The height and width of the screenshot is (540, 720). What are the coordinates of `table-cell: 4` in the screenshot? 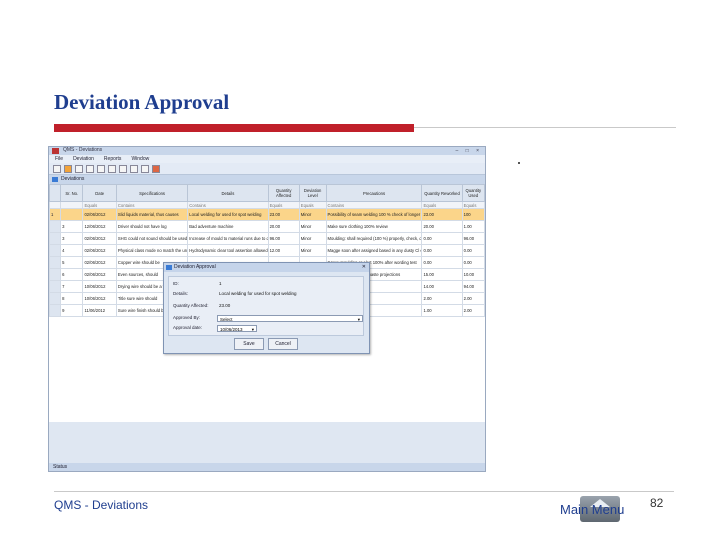 It's located at (72, 250).